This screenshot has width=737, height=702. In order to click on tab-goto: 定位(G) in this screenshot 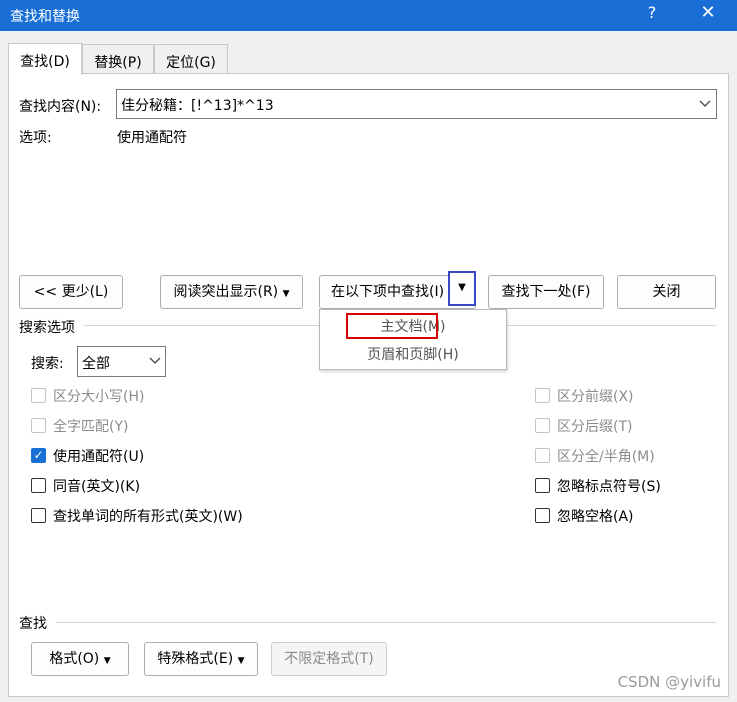, I will do `click(191, 59)`.